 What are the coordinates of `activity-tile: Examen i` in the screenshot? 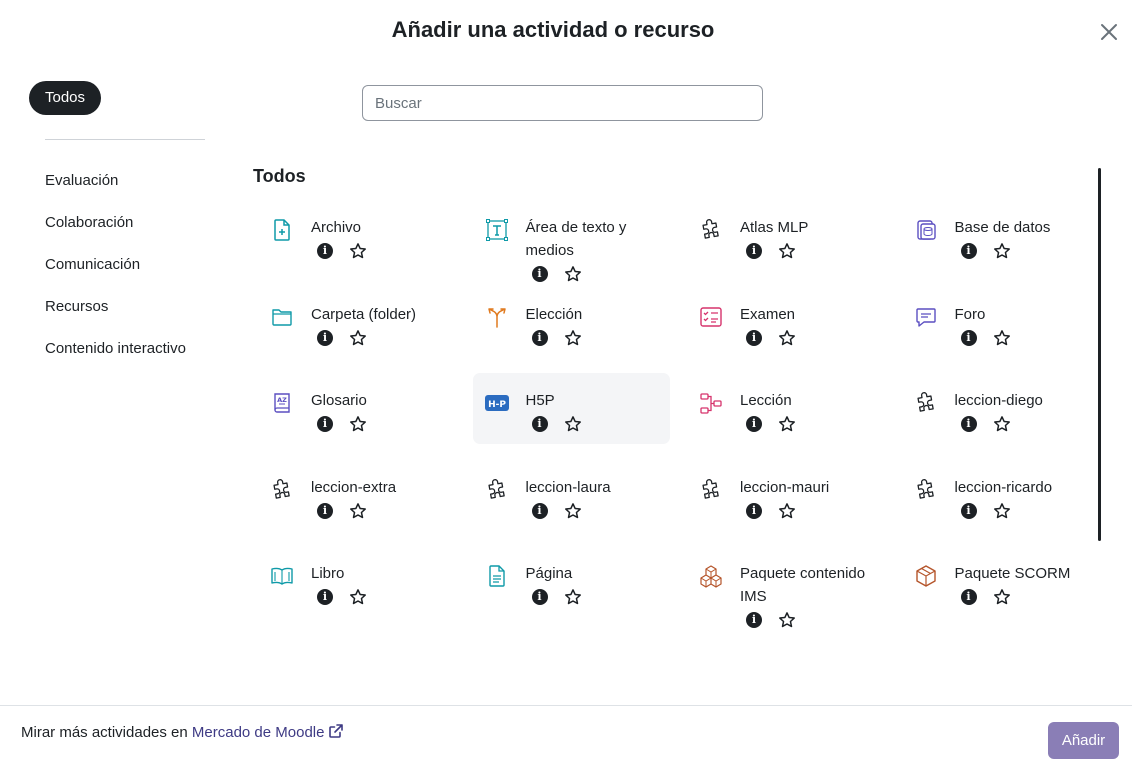 It's located at (794, 330).